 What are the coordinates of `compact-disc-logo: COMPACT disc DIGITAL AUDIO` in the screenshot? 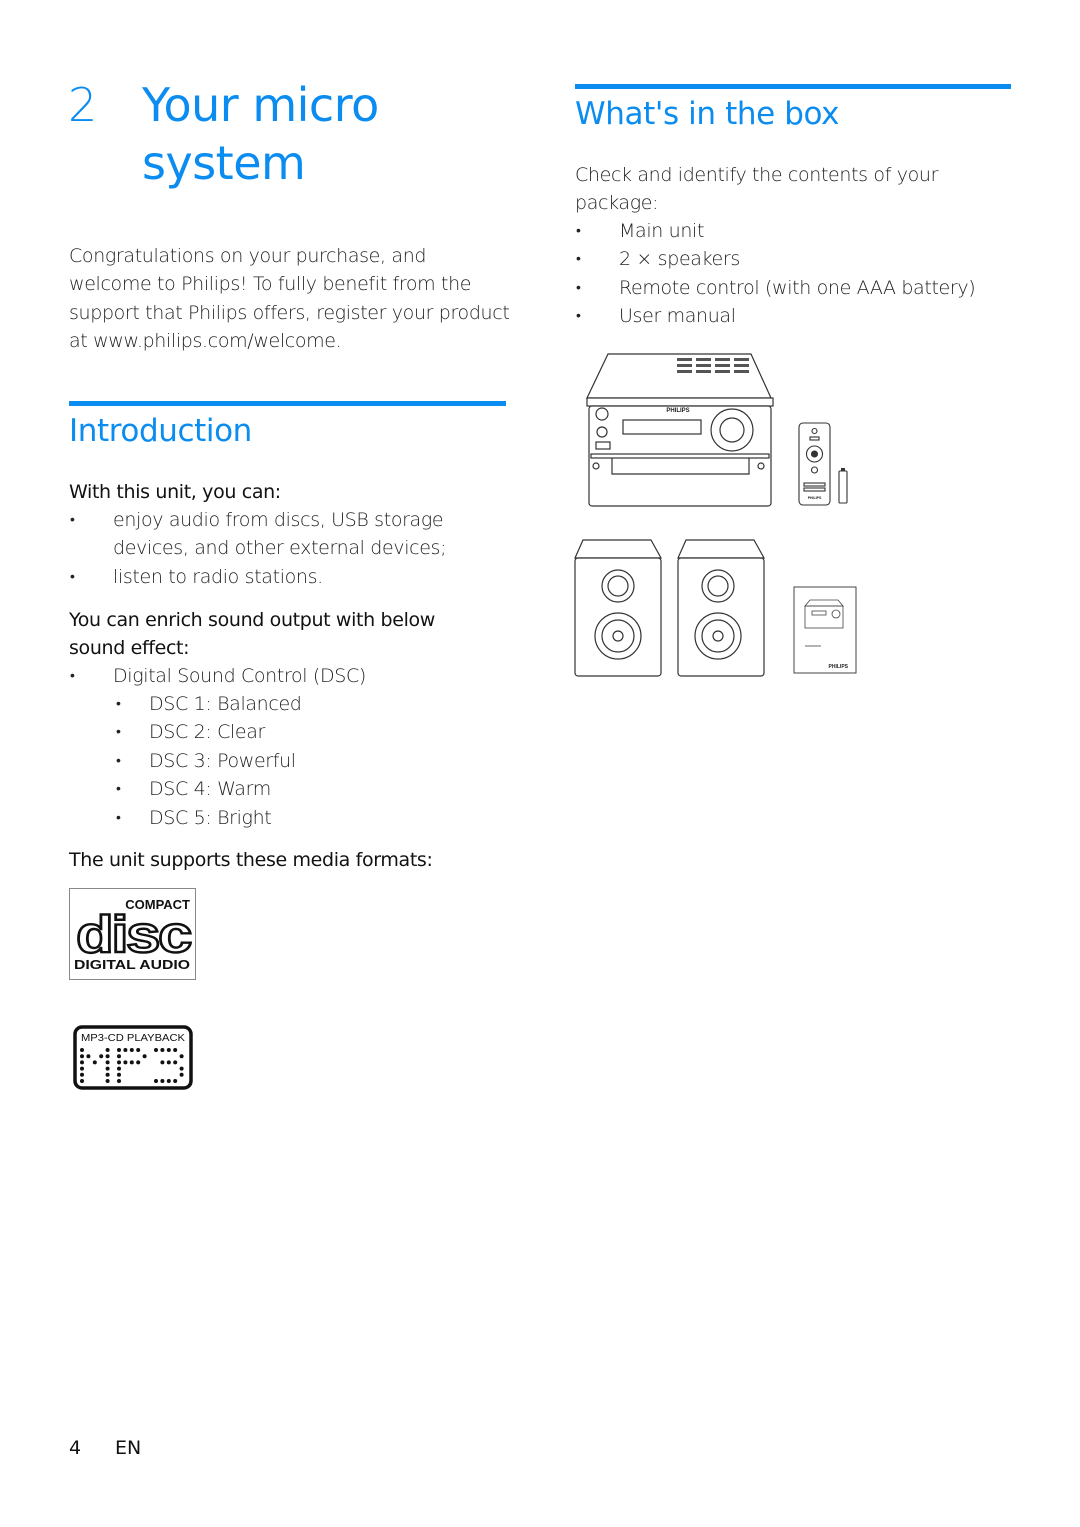 It's located at (132, 934).